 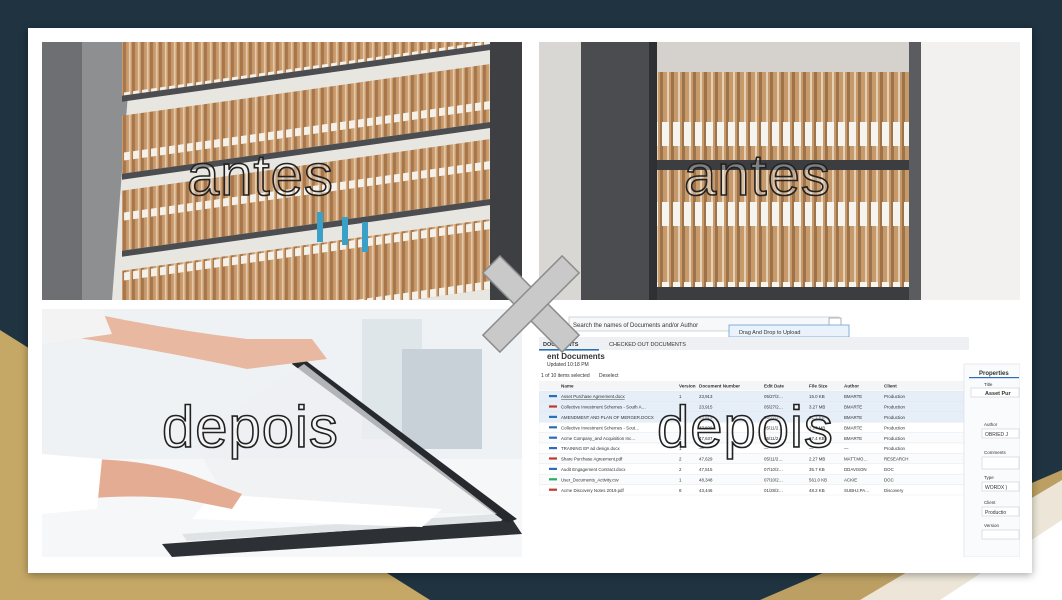 What do you see at coordinates (591, 448) in the screenshot?
I see `app-table-cell: TRAINING EP ad design.docx` at bounding box center [591, 448].